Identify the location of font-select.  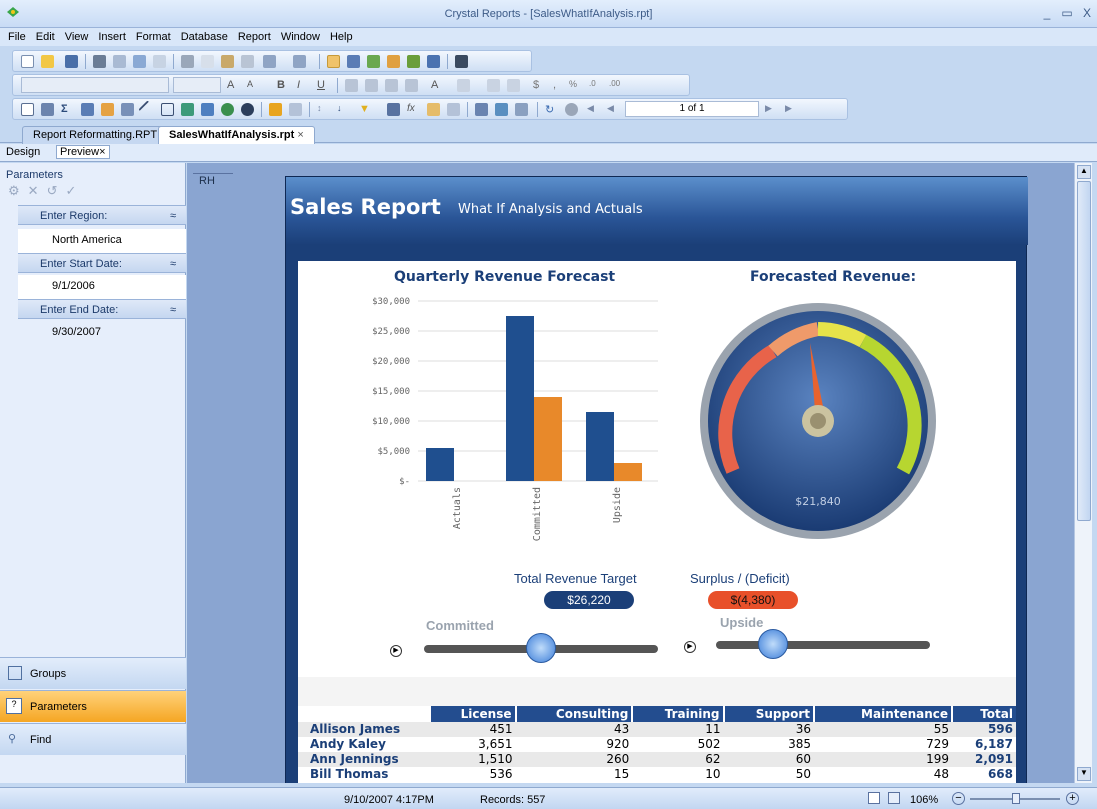
(95, 85).